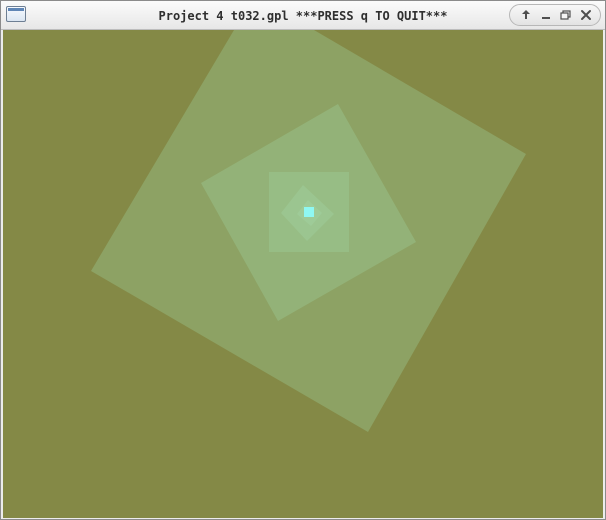 The width and height of the screenshot is (606, 520). I want to click on arrow-up-icon, so click(526, 15).